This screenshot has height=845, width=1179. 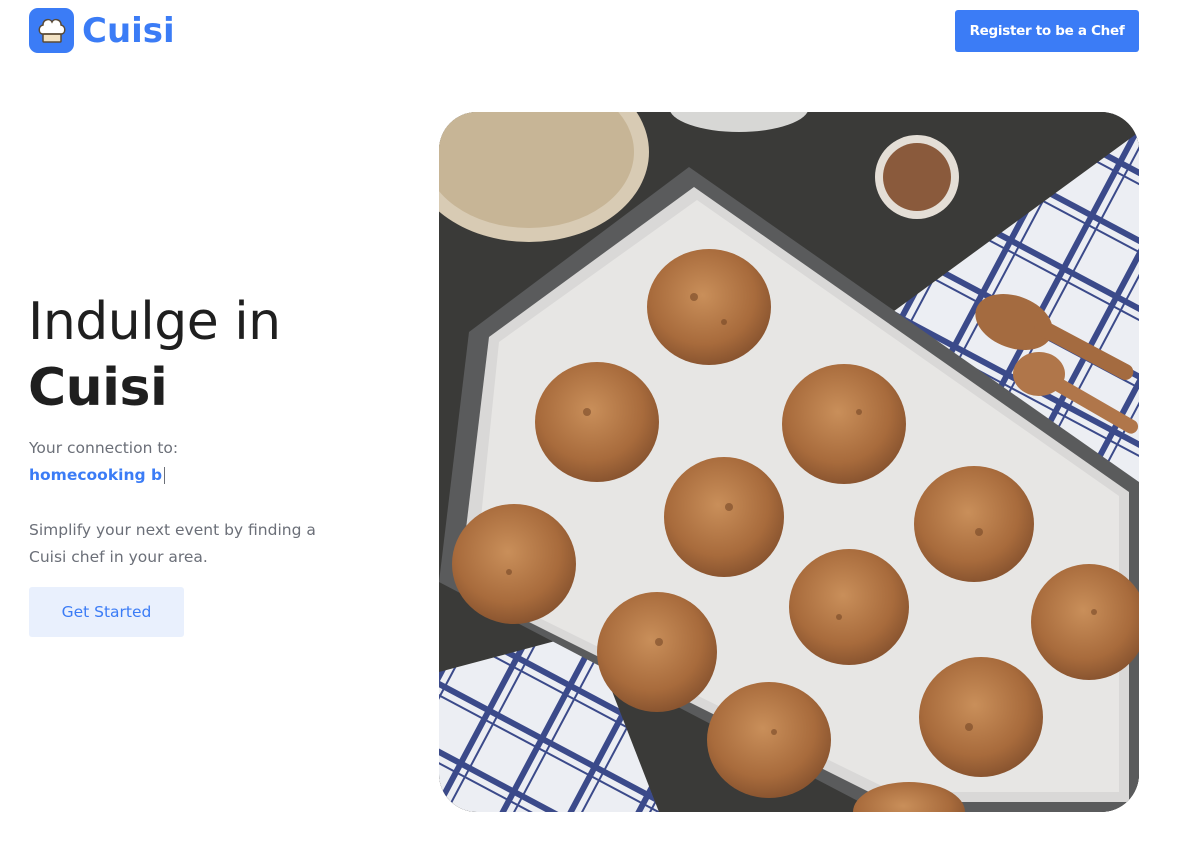 I want to click on typing-caret, so click(x=165, y=475).